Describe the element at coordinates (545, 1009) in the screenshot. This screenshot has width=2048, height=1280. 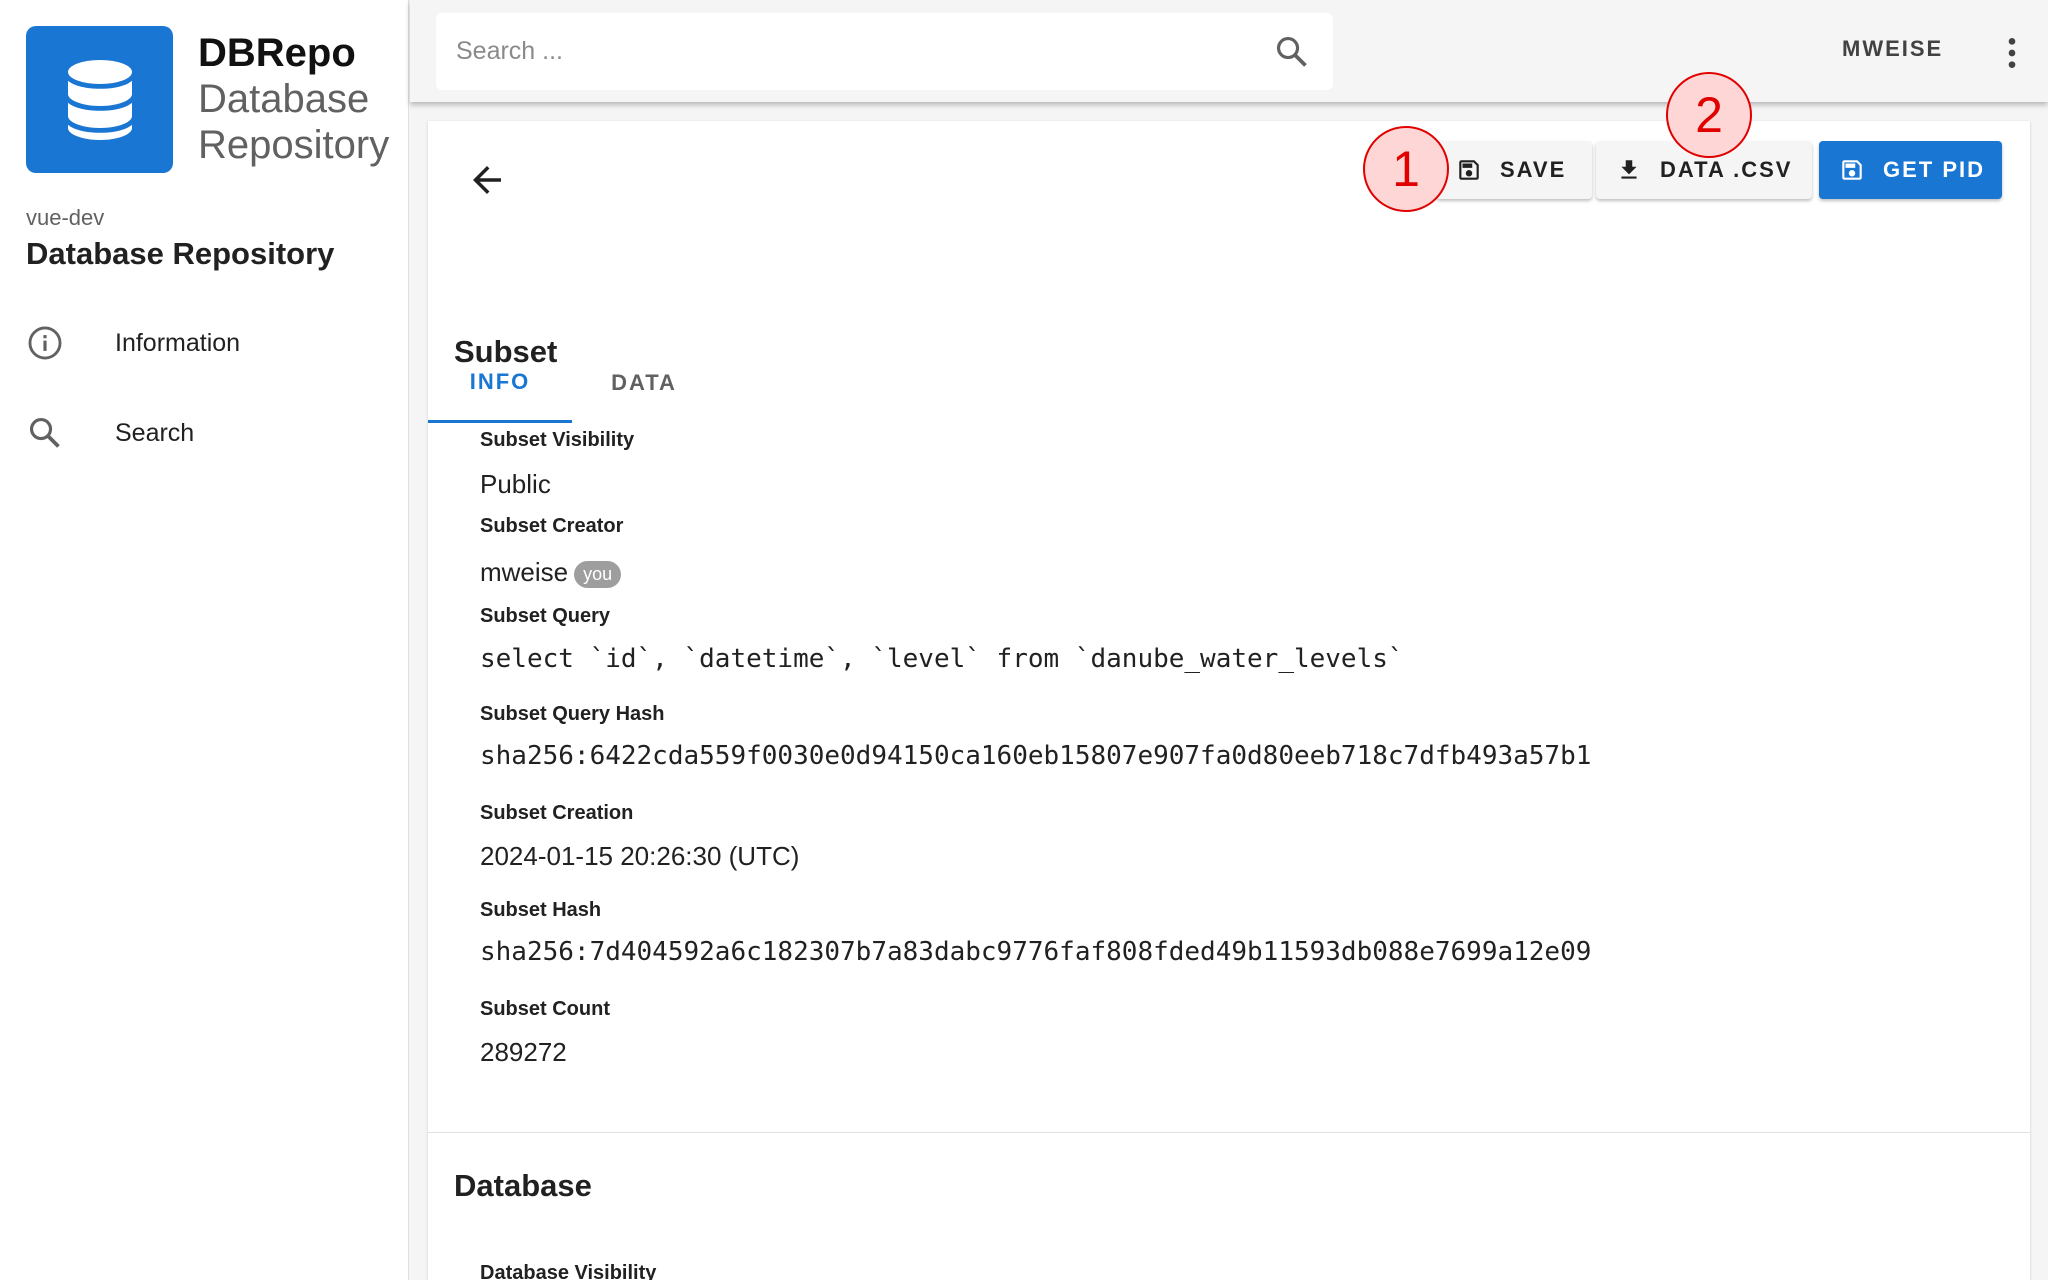
I see `subset-count-label: Subset Count` at that location.